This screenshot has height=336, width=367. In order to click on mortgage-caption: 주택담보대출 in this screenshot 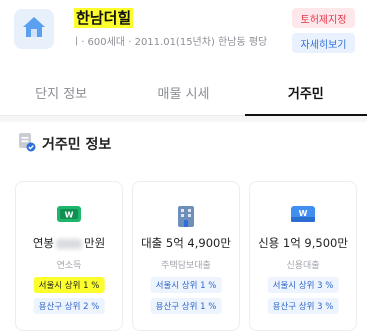, I will do `click(186, 266)`.